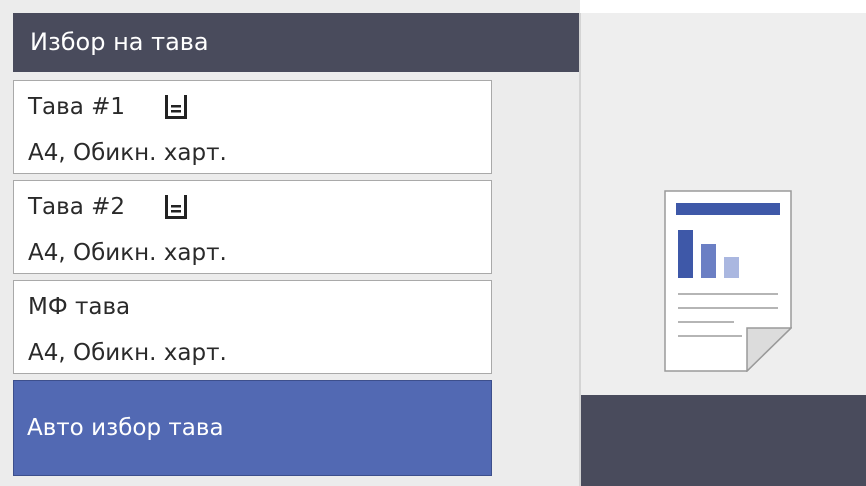 This screenshot has width=866, height=486. Describe the element at coordinates (728, 281) in the screenshot. I see `document-preview-icon` at that location.